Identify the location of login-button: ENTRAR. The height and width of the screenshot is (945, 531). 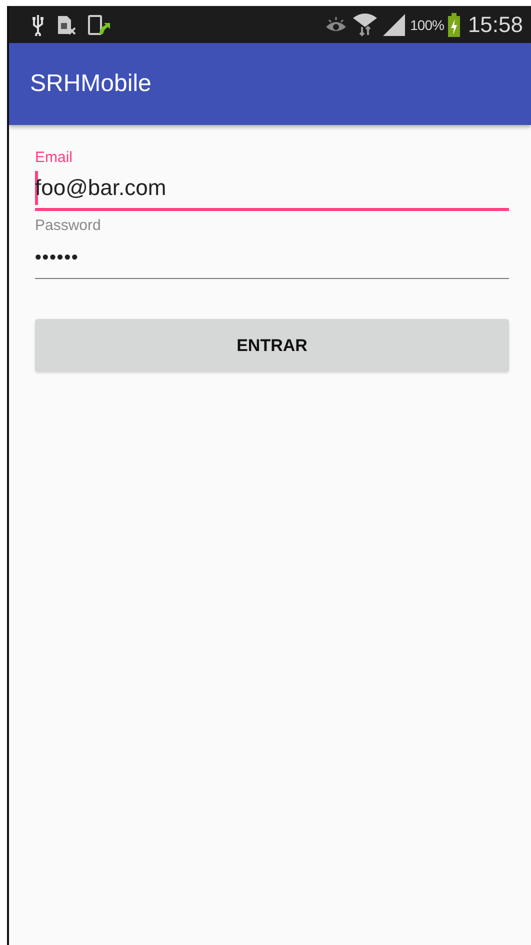
(272, 345).